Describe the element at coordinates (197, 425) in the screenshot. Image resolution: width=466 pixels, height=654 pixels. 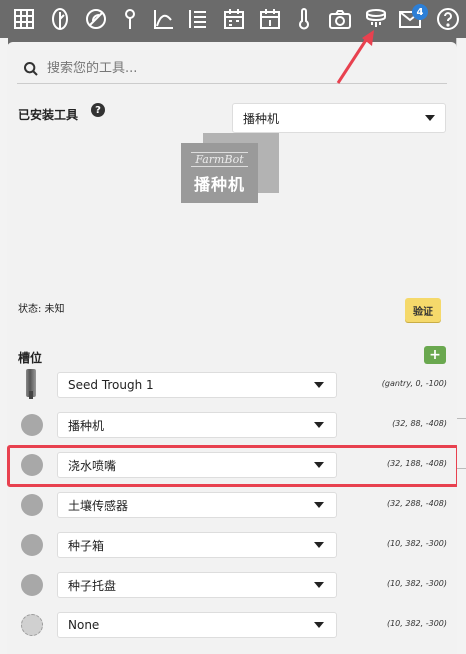
I see `slot-tool-select: 播种机` at that location.